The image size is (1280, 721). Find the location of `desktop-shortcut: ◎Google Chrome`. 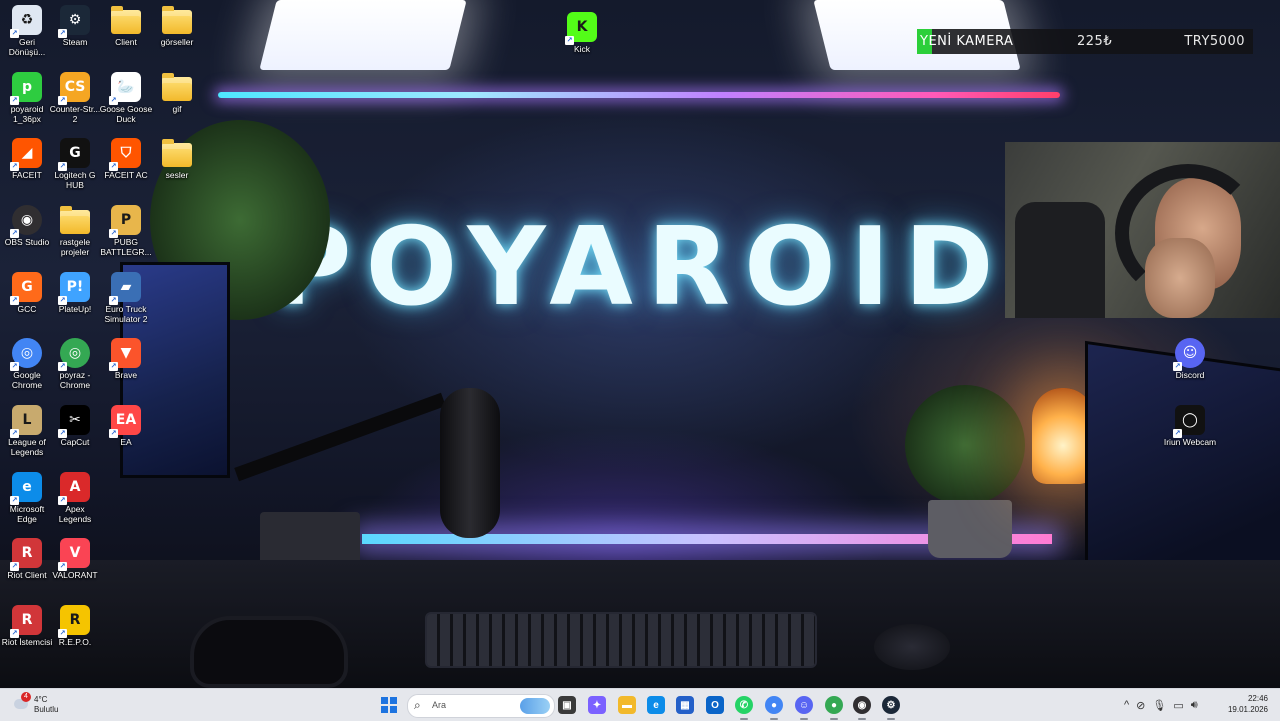

desktop-shortcut: ◎Google Chrome is located at coordinates (27, 364).